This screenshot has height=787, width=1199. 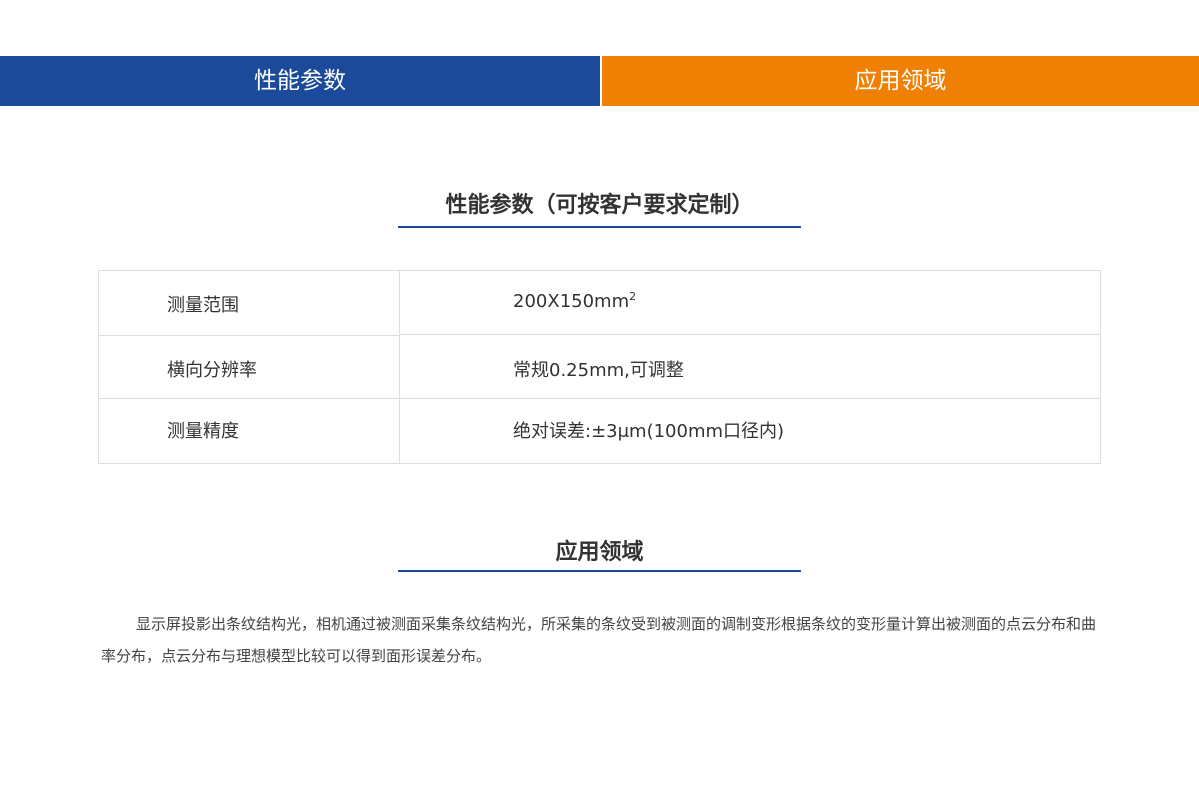 What do you see at coordinates (212, 370) in the screenshot?
I see `spec-label: 横向分辨率` at bounding box center [212, 370].